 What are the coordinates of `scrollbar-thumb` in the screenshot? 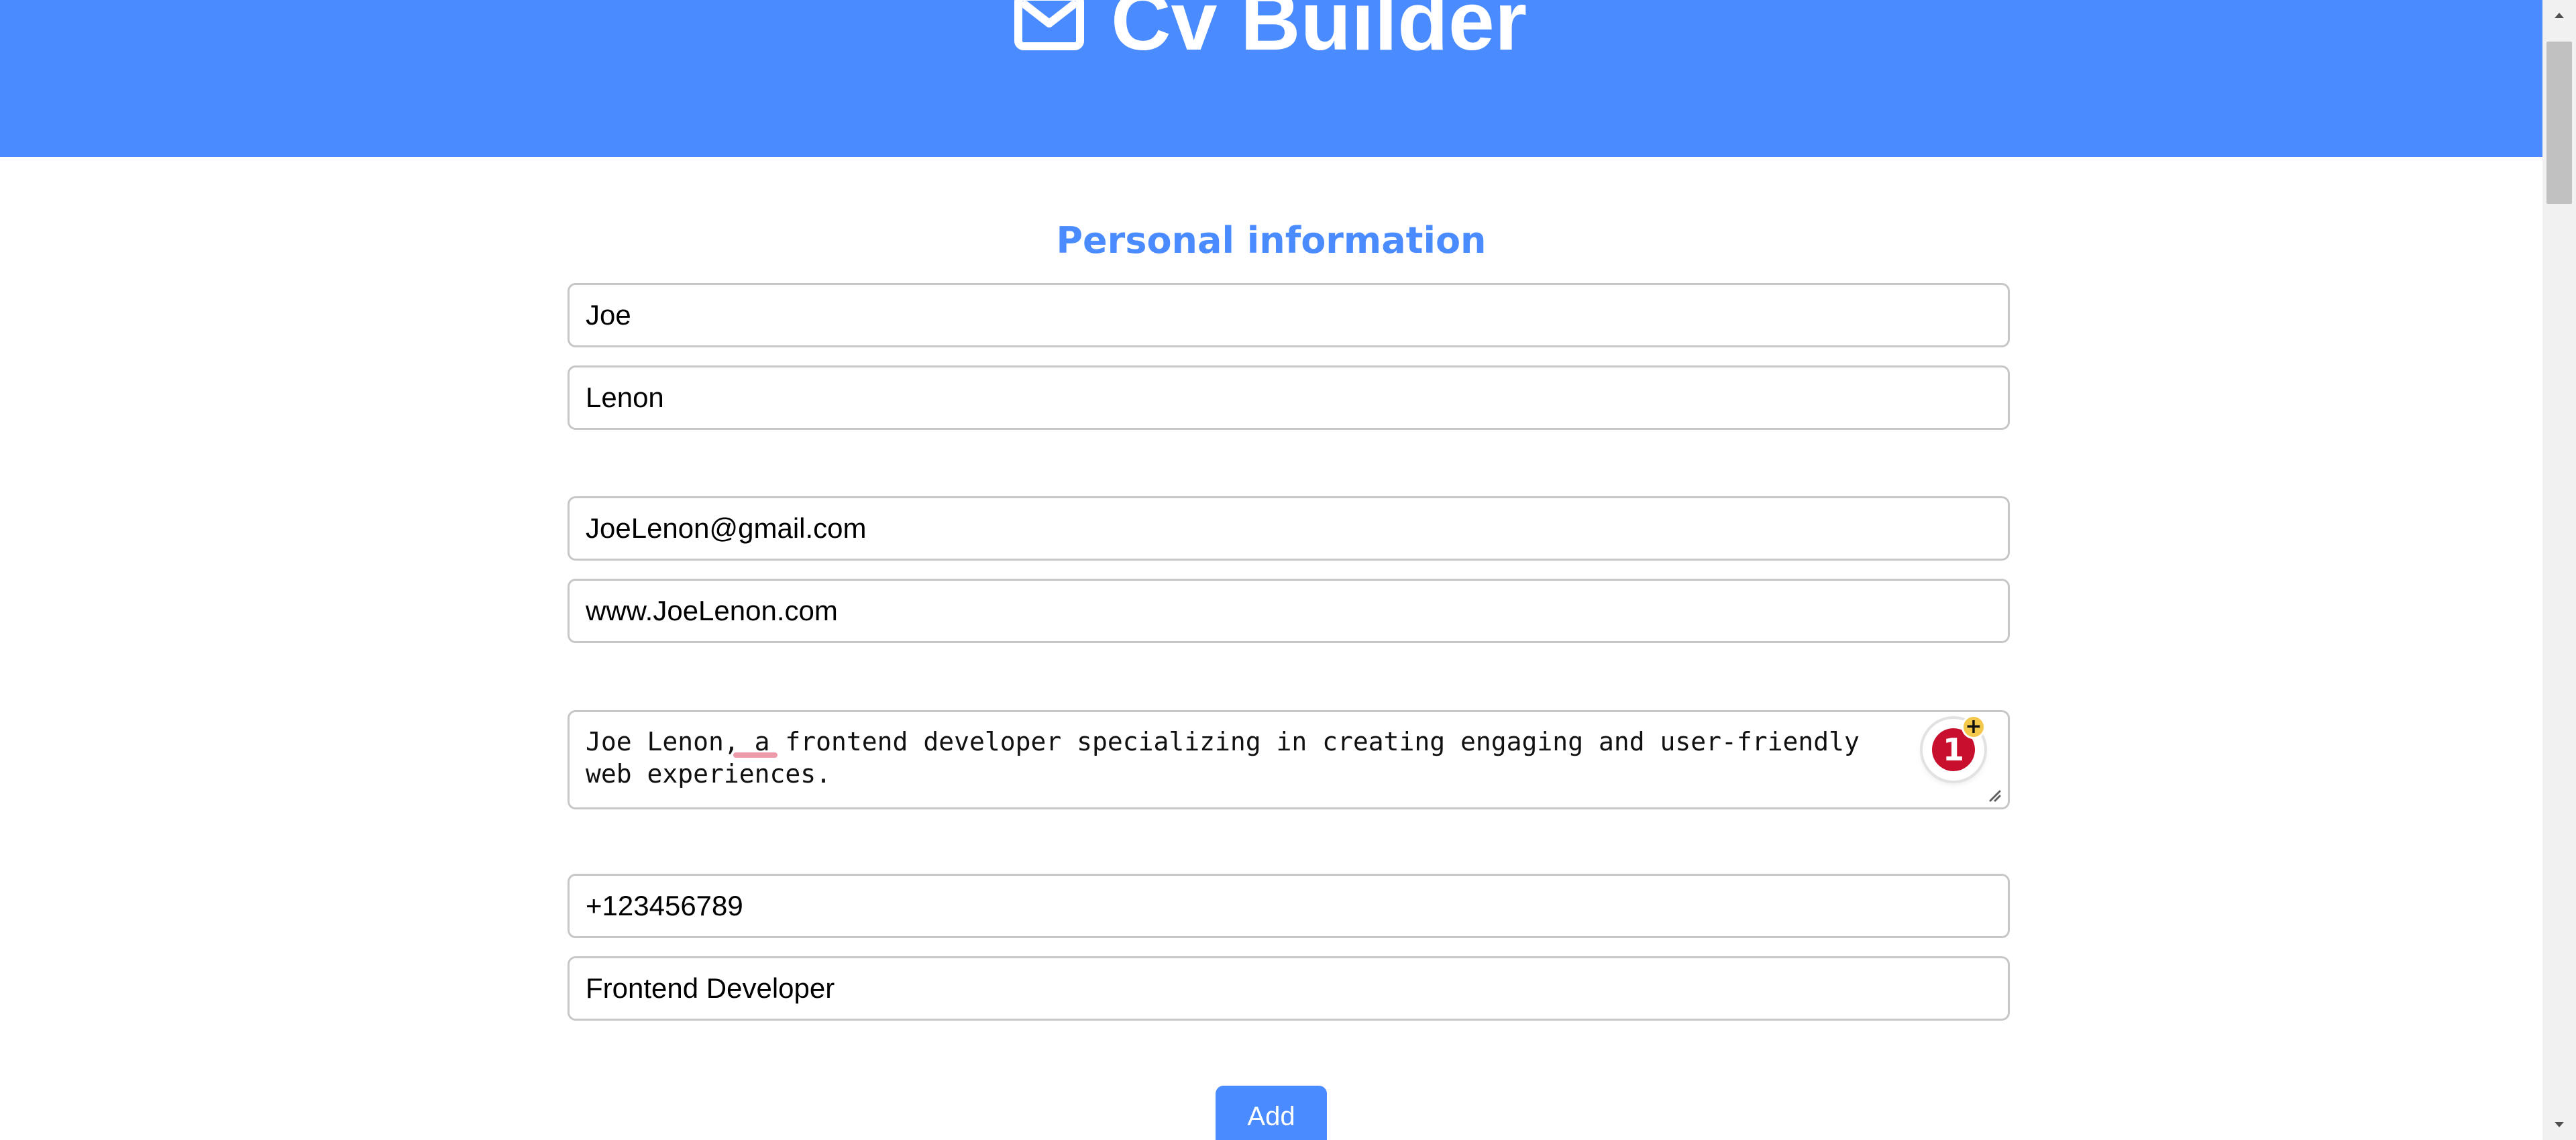 It's located at (2559, 123).